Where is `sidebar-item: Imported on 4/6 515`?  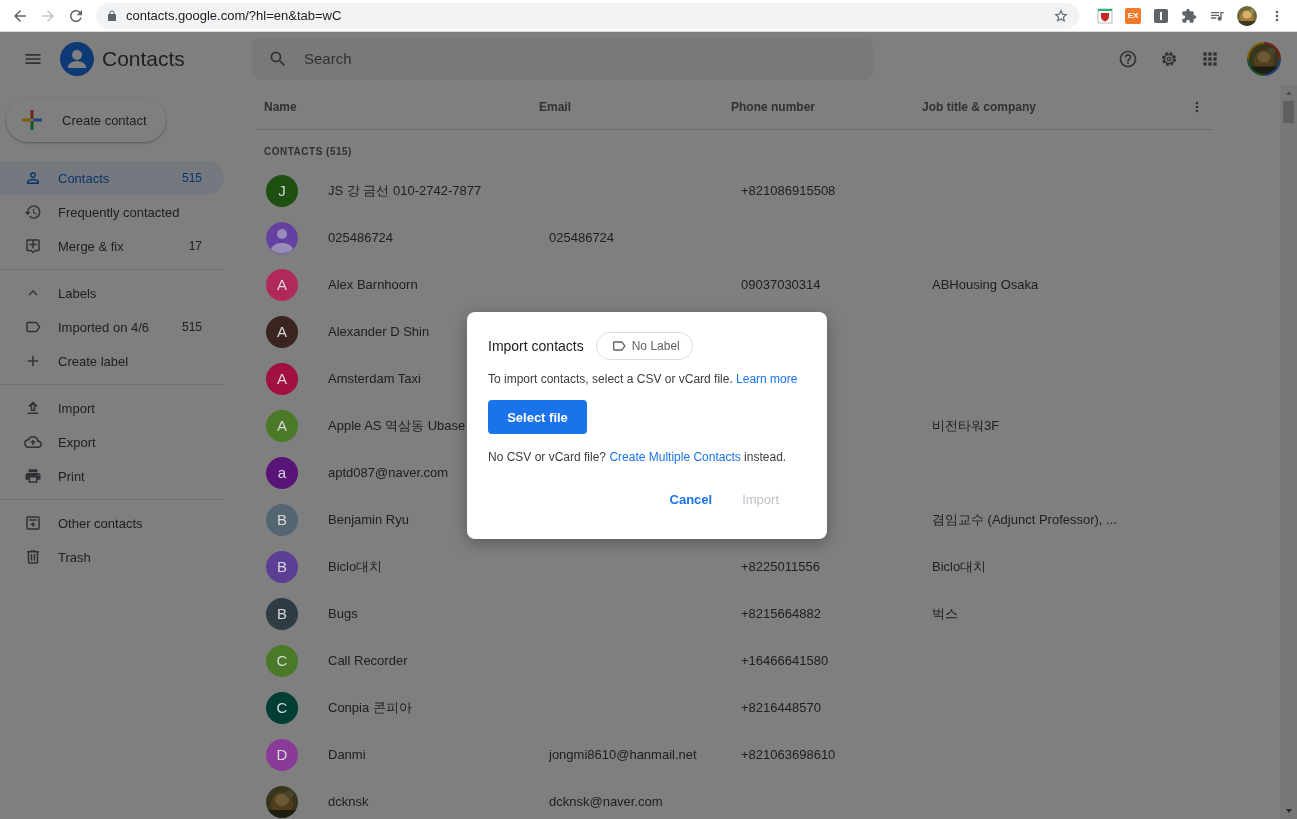 sidebar-item: Imported on 4/6 515 is located at coordinates (112, 327).